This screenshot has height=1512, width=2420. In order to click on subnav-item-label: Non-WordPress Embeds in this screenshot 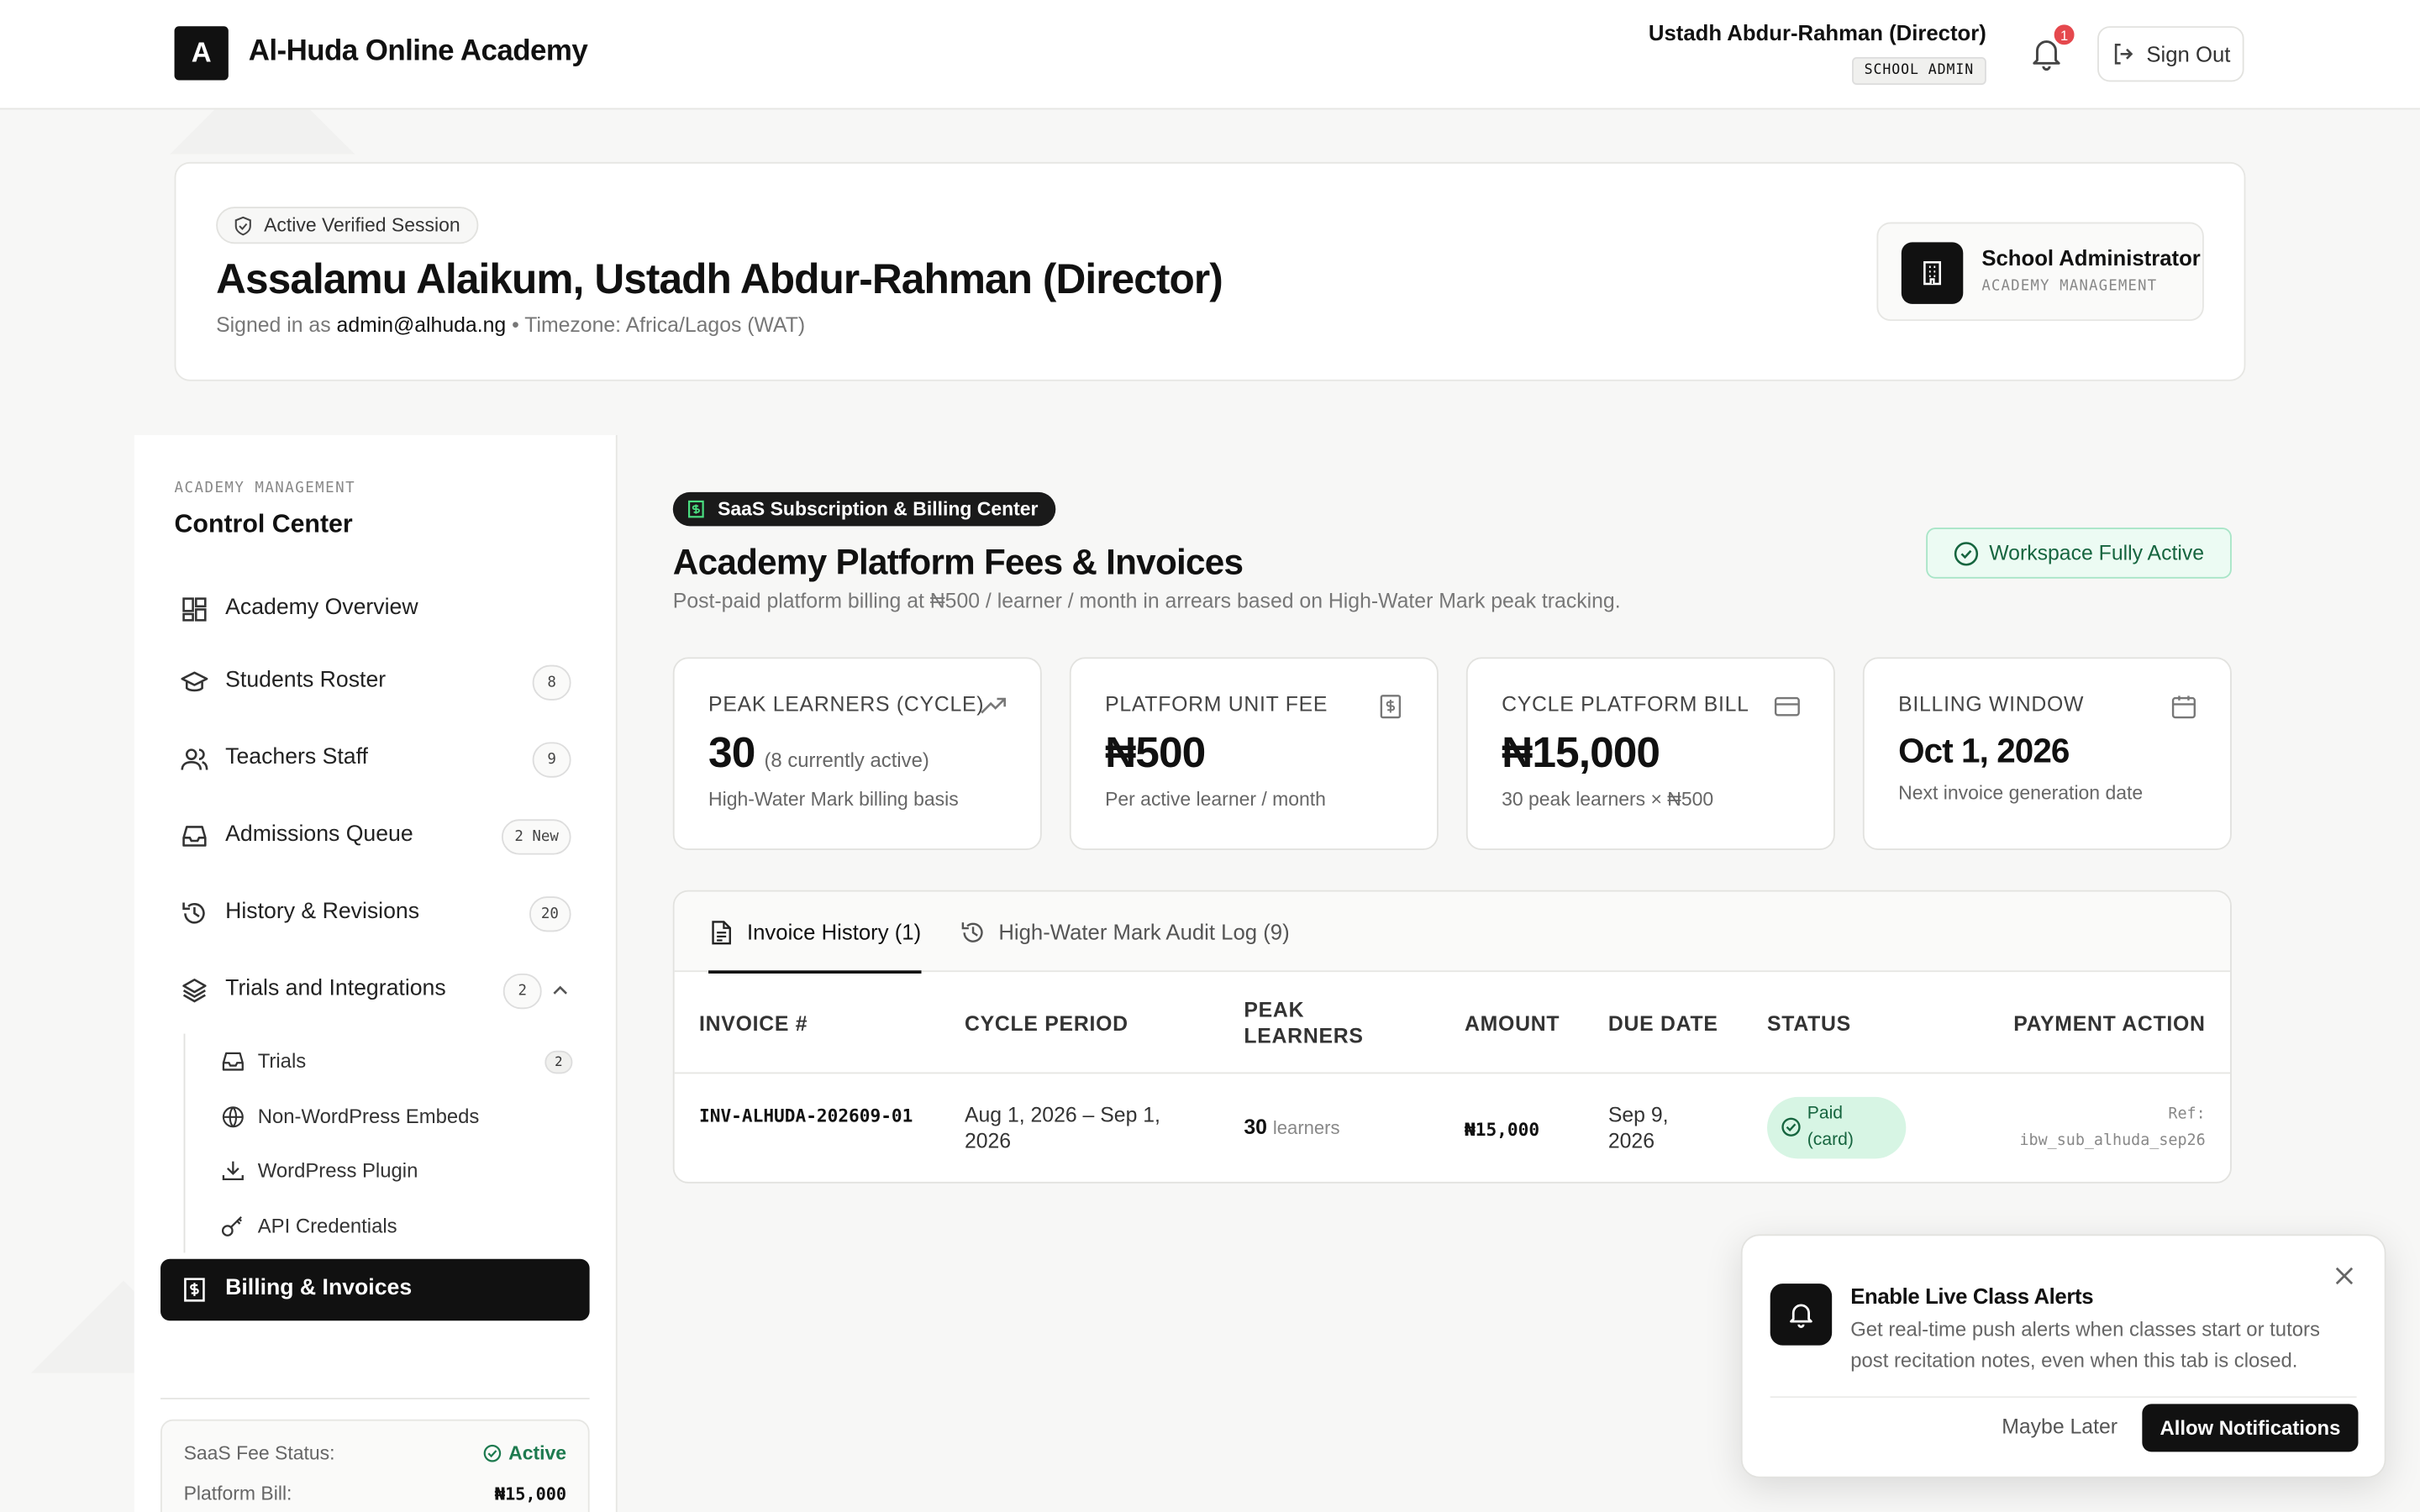, I will do `click(368, 1116)`.